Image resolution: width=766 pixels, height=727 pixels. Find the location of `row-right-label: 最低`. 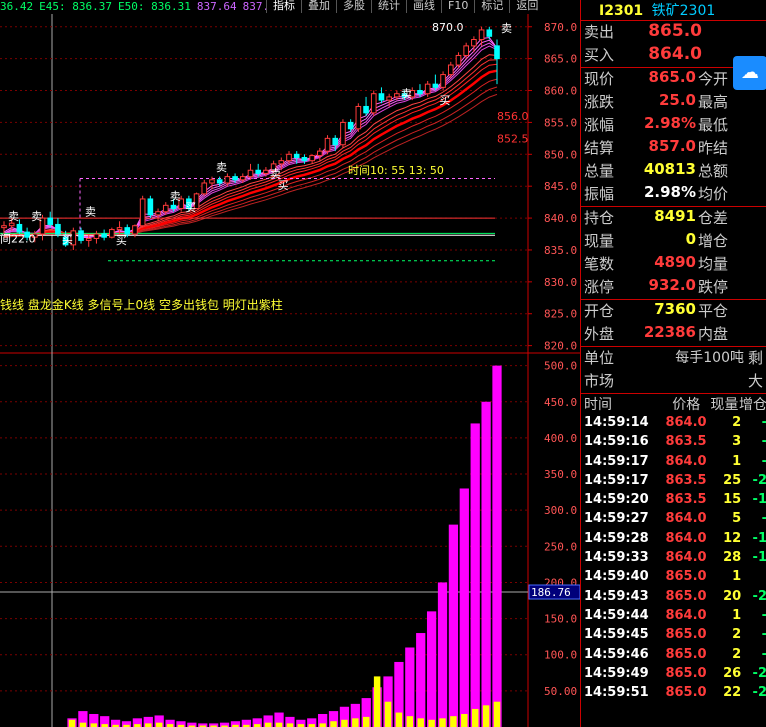

row-right-label: 最低 is located at coordinates (713, 125).